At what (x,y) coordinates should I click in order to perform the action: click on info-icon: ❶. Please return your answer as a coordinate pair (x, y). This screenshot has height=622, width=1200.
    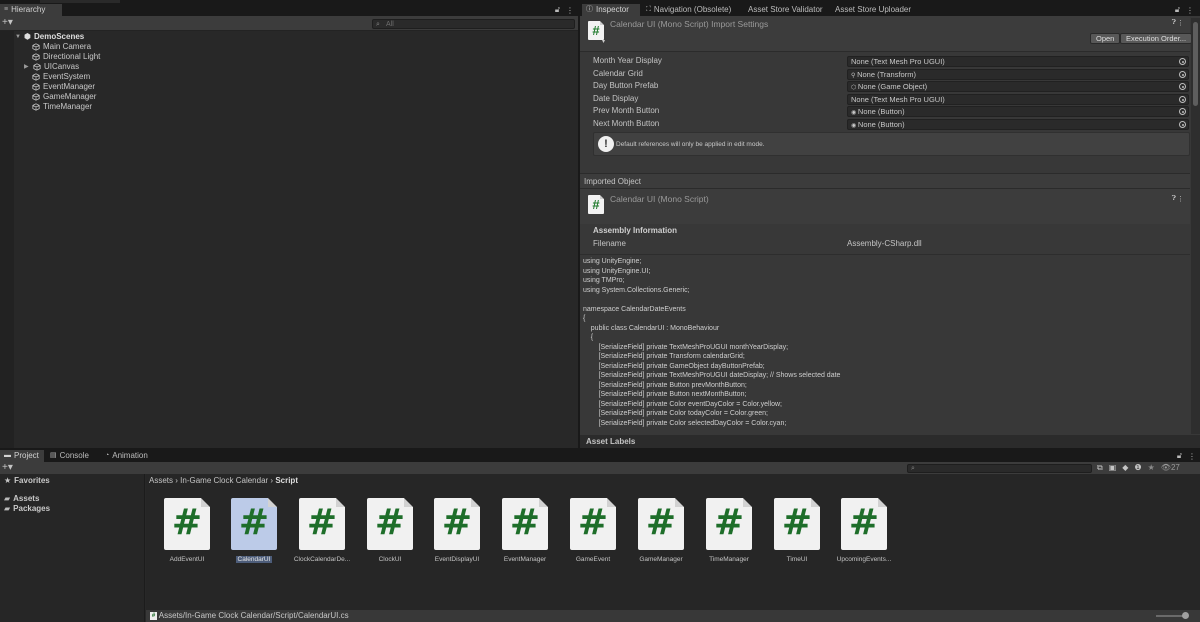
    Looking at the image, I should click on (1137, 468).